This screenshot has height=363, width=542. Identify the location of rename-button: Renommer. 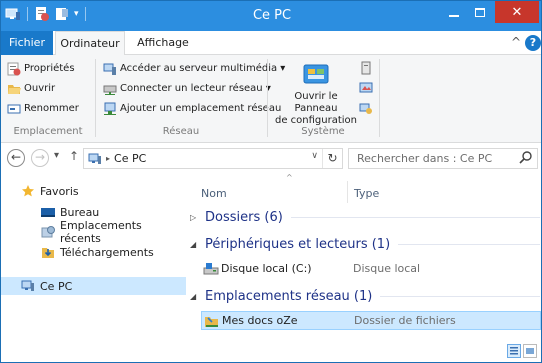
(43, 108).